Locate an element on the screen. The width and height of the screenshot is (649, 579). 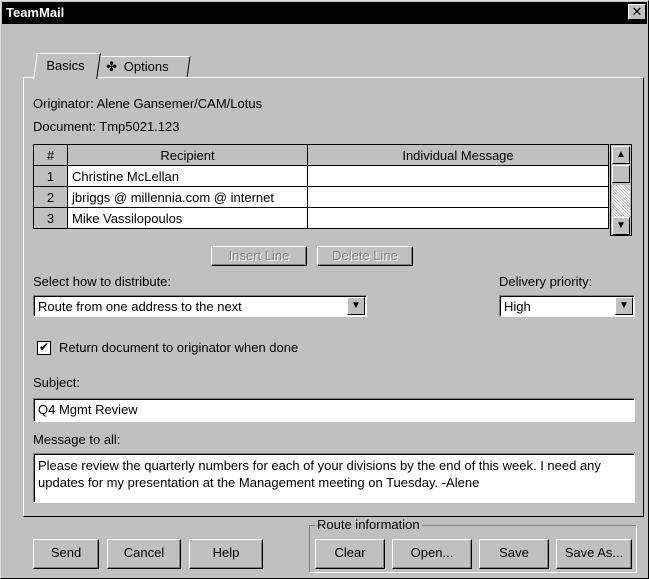
priority-select: High ▼ is located at coordinates (567, 306).